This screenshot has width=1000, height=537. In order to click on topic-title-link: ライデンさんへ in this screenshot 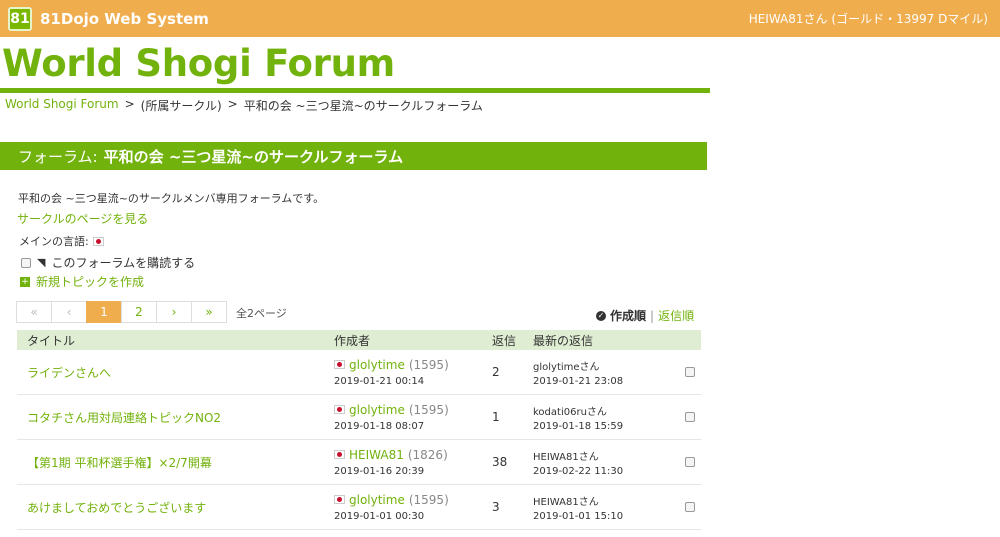, I will do `click(69, 373)`.